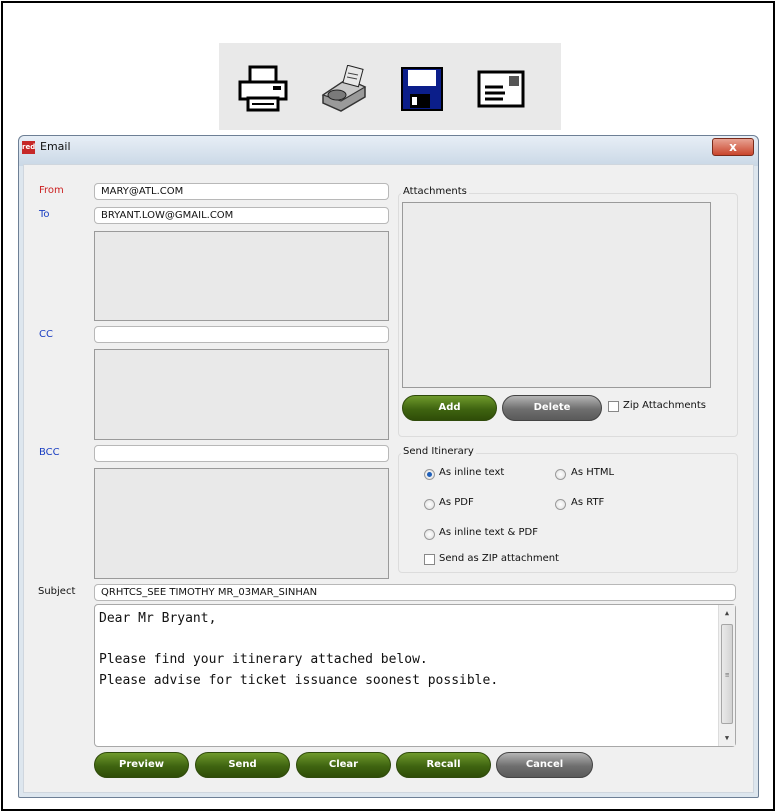  Describe the element at coordinates (438, 451) in the screenshot. I see `send-itinerary-title: Send Itinerary` at that location.